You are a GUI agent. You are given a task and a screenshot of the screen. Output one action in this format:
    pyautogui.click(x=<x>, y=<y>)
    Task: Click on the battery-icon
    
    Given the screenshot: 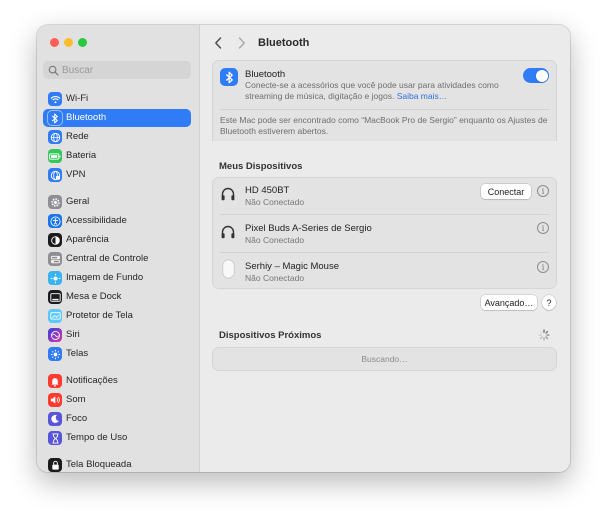 What is the action you would take?
    pyautogui.click(x=55, y=156)
    